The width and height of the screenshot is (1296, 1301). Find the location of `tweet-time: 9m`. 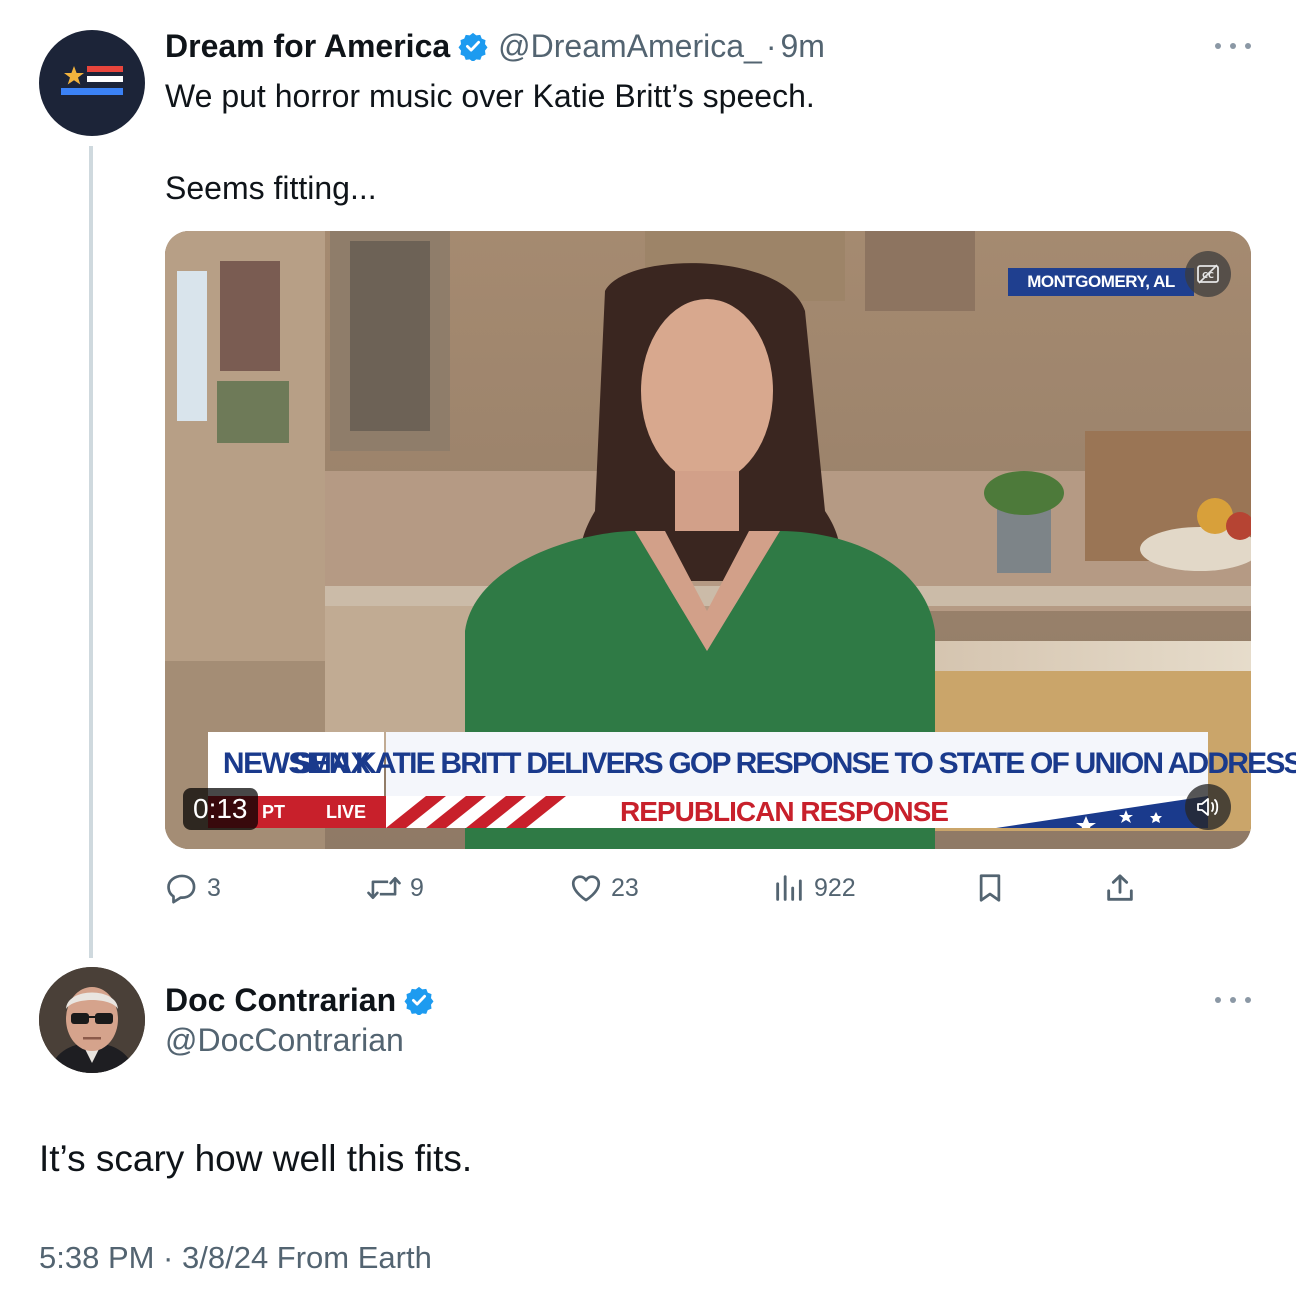

tweet-time: 9m is located at coordinates (802, 46).